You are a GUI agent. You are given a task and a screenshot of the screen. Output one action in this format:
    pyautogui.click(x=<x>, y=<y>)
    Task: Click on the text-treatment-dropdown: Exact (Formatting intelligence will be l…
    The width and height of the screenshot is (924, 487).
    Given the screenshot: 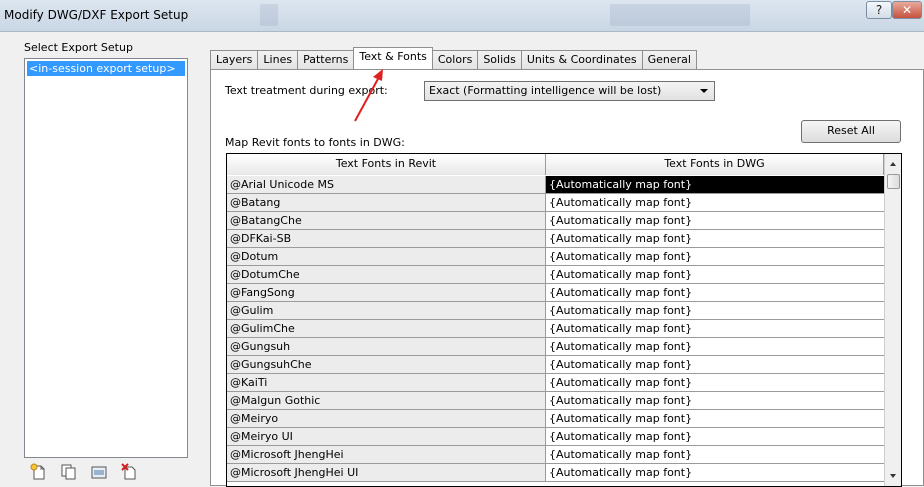 What is the action you would take?
    pyautogui.click(x=569, y=91)
    